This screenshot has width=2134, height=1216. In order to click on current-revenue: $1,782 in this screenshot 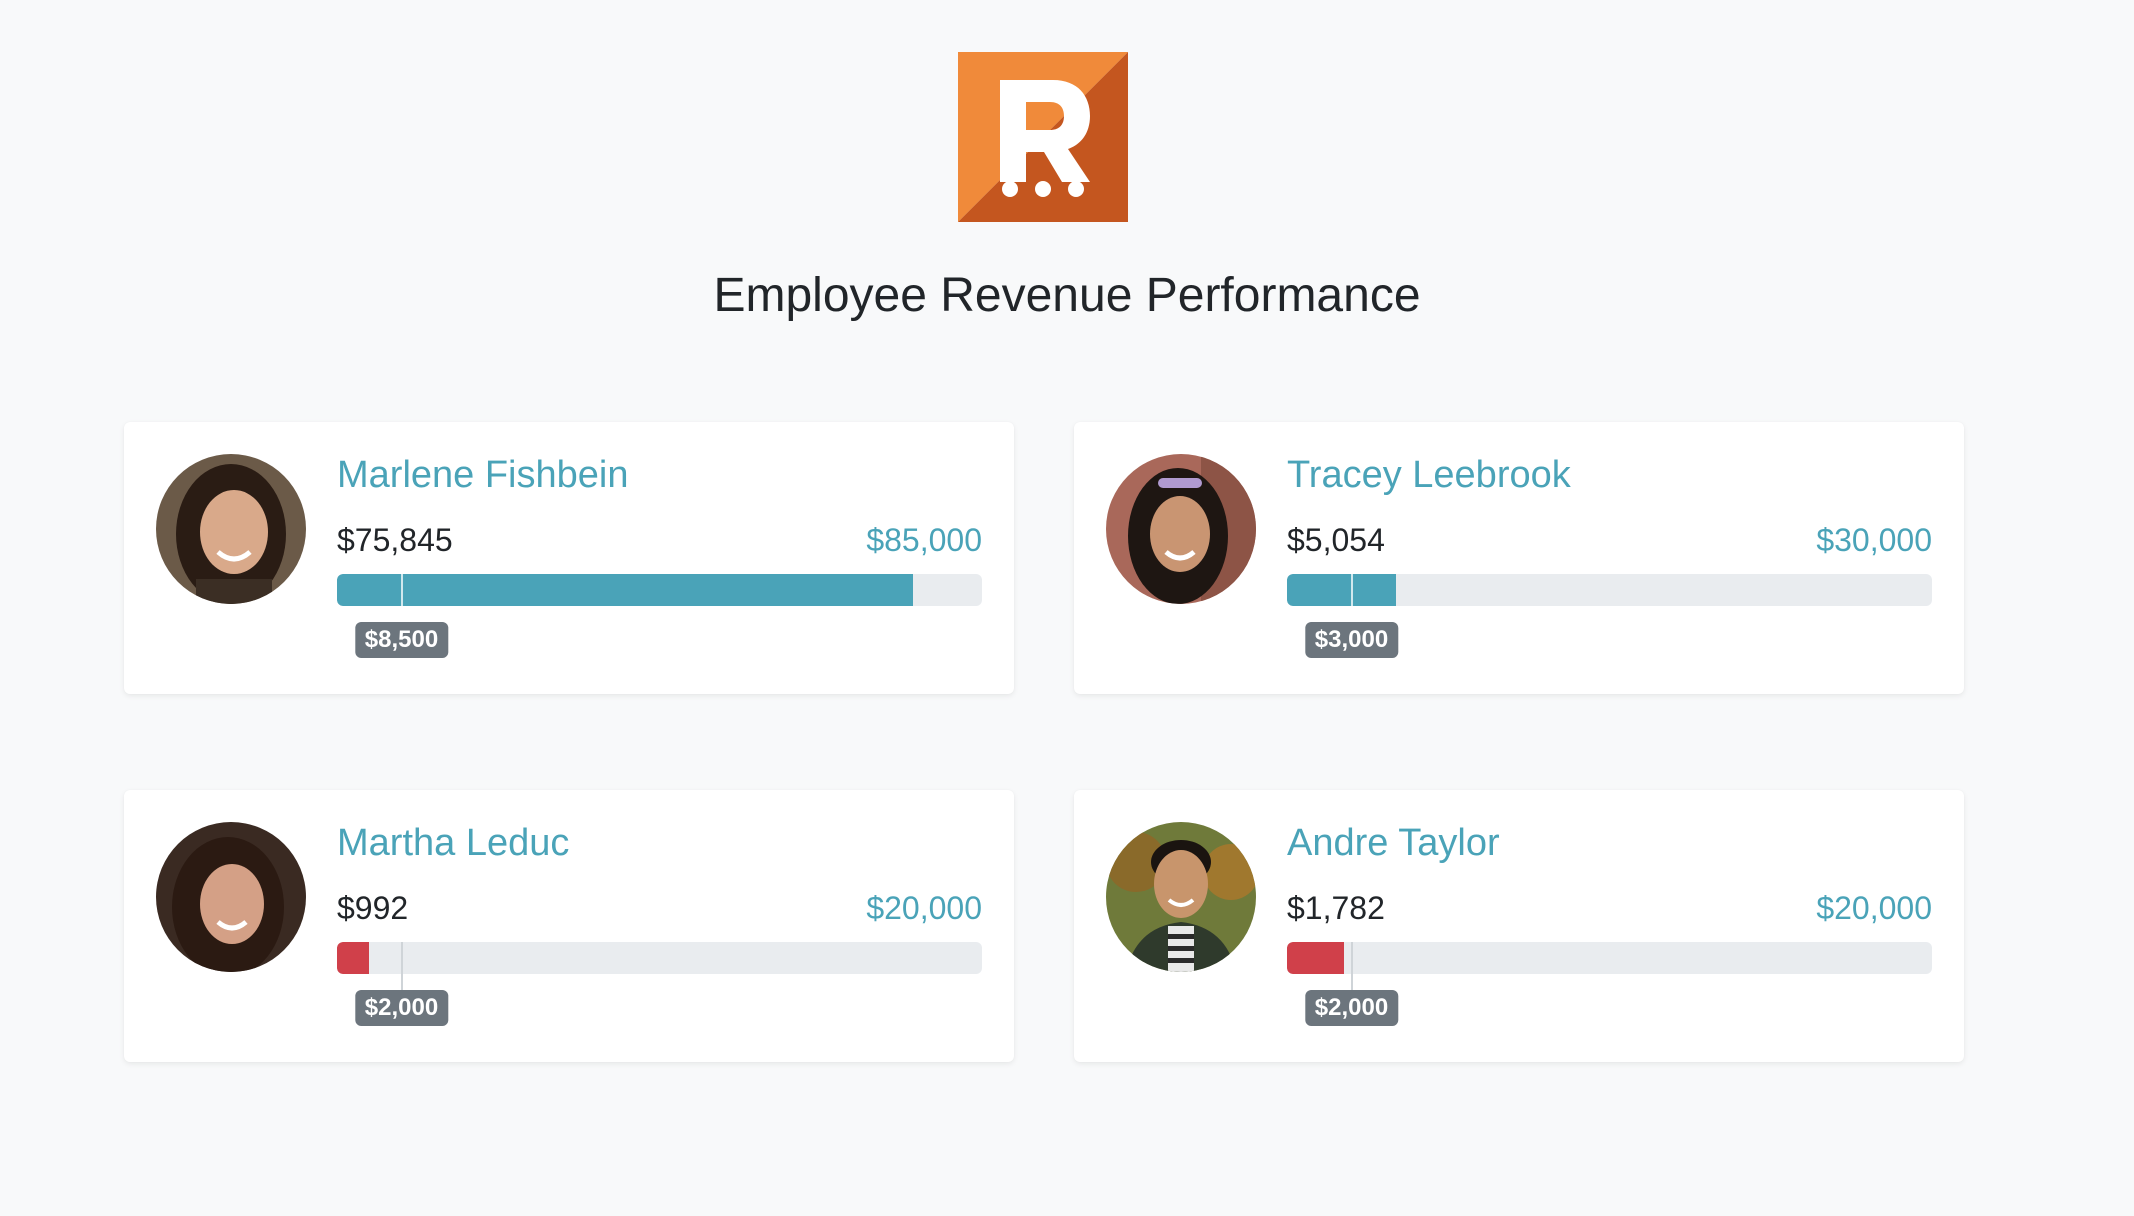, I will do `click(1336, 908)`.